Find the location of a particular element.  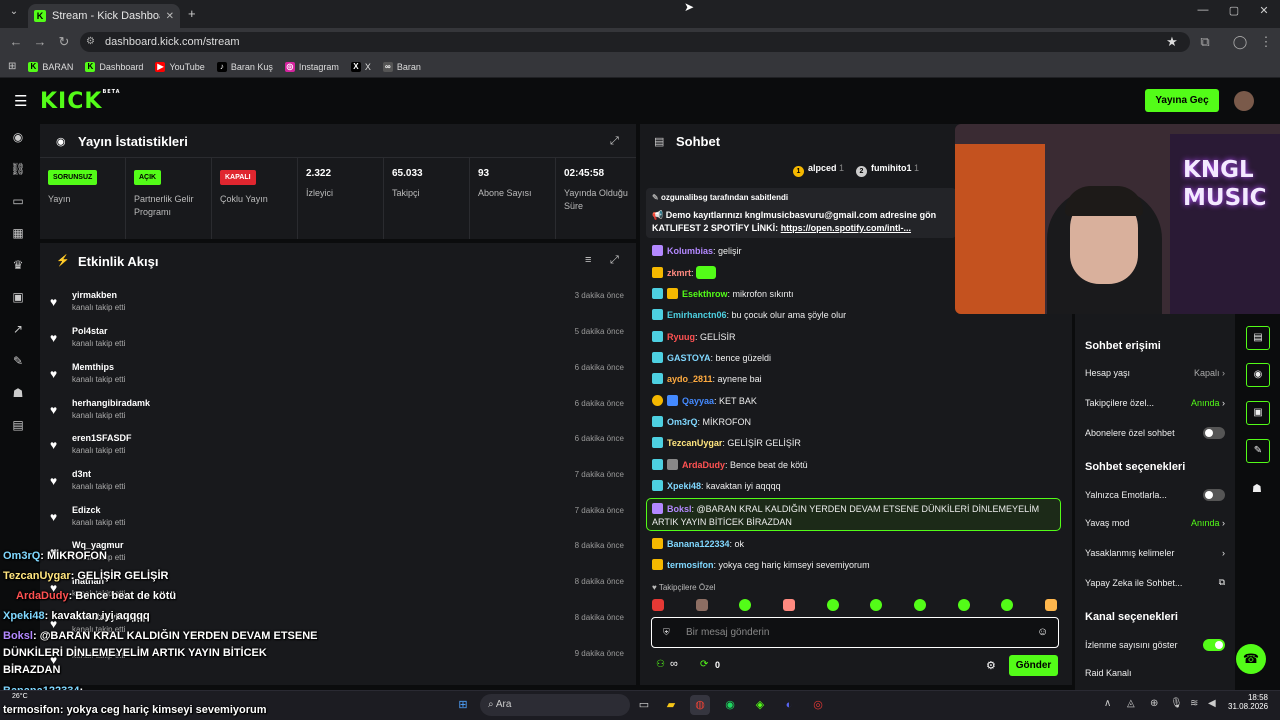

layout-icon: ▣ is located at coordinates (1258, 413).